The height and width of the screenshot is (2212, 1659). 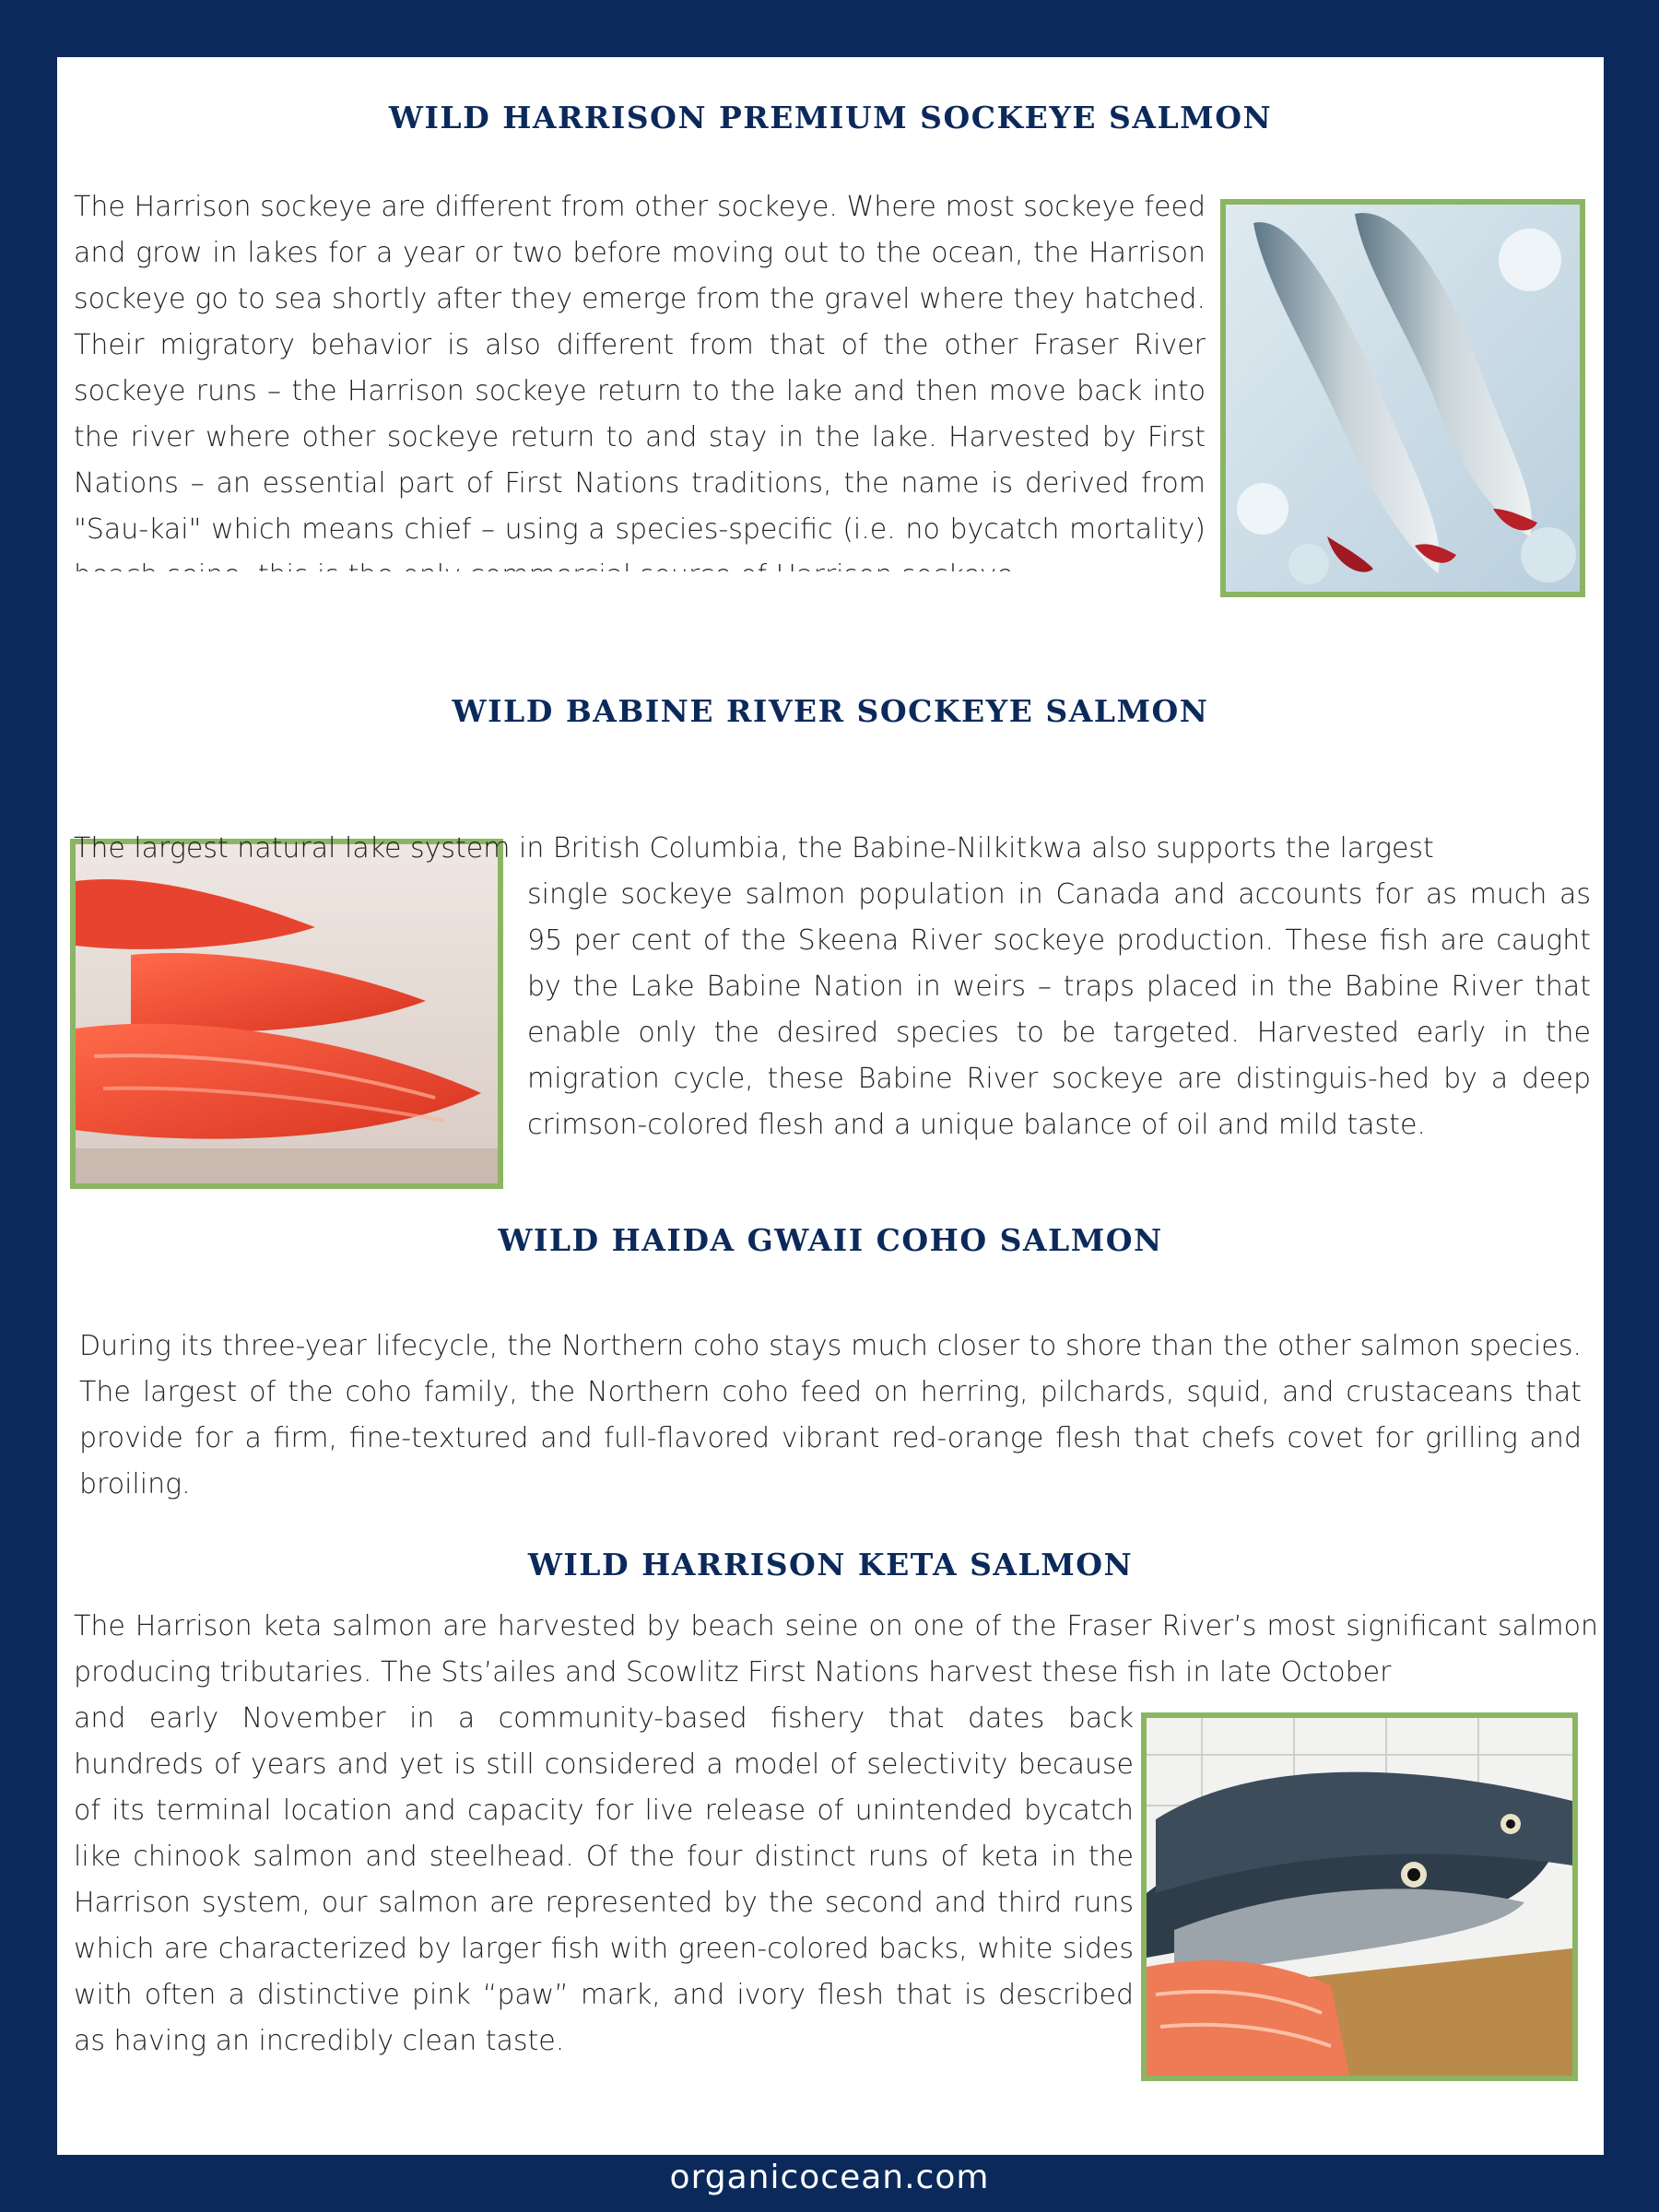 What do you see at coordinates (830, 1565) in the screenshot?
I see `section-title-harrison-keta: WILD HARRISON KETA SALMON` at bounding box center [830, 1565].